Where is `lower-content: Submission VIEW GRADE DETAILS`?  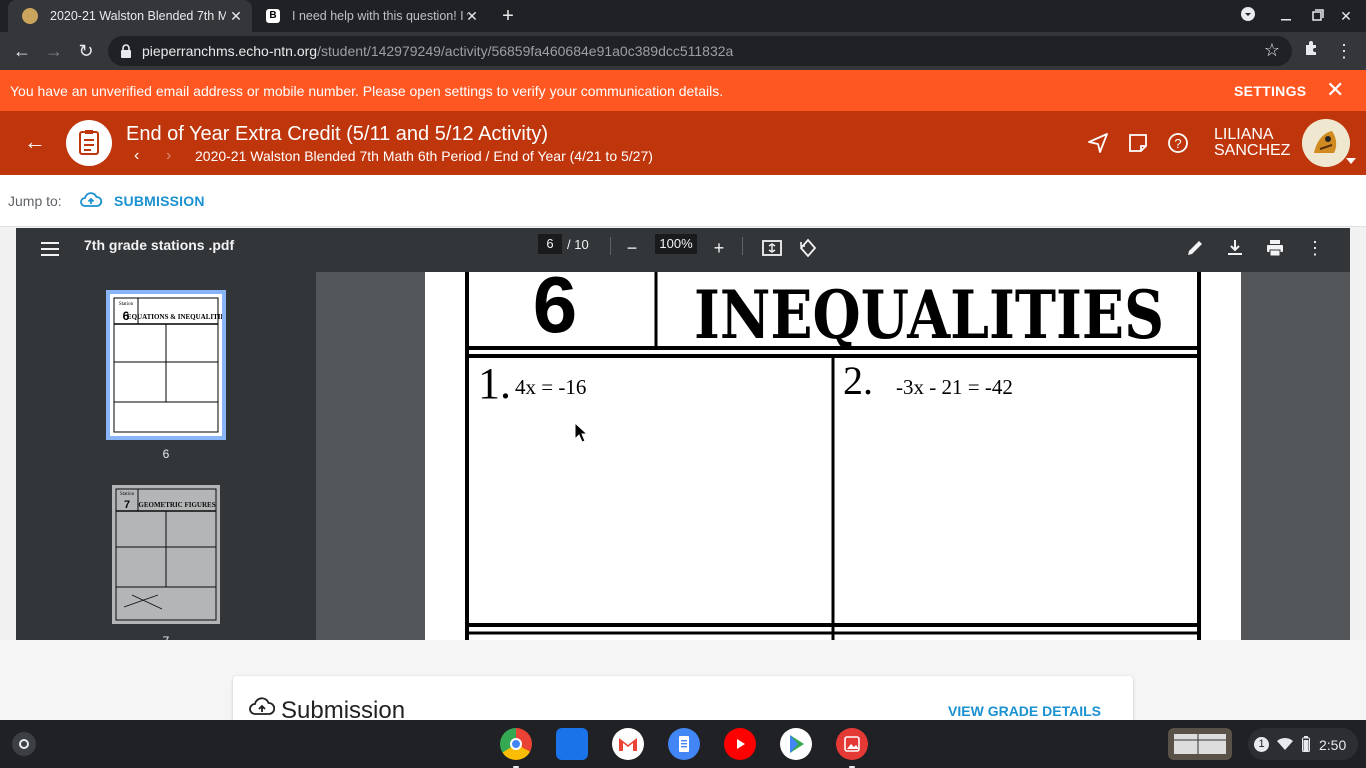 lower-content: Submission VIEW GRADE DETAILS is located at coordinates (683, 688).